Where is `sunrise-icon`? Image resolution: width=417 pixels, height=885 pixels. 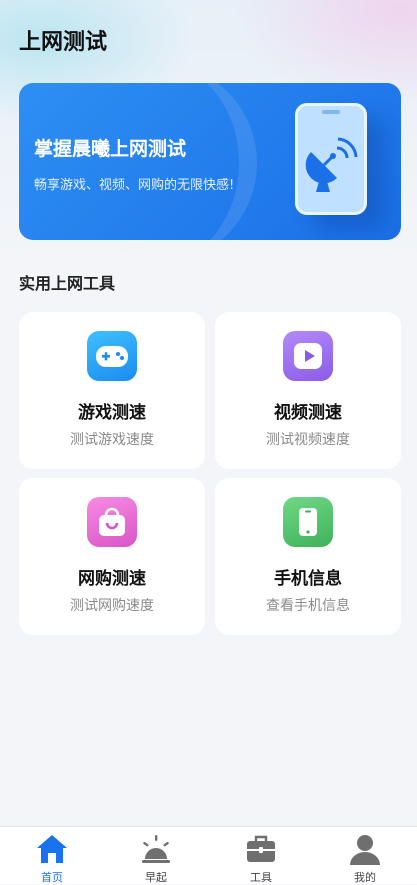
sunrise-icon is located at coordinates (156, 849).